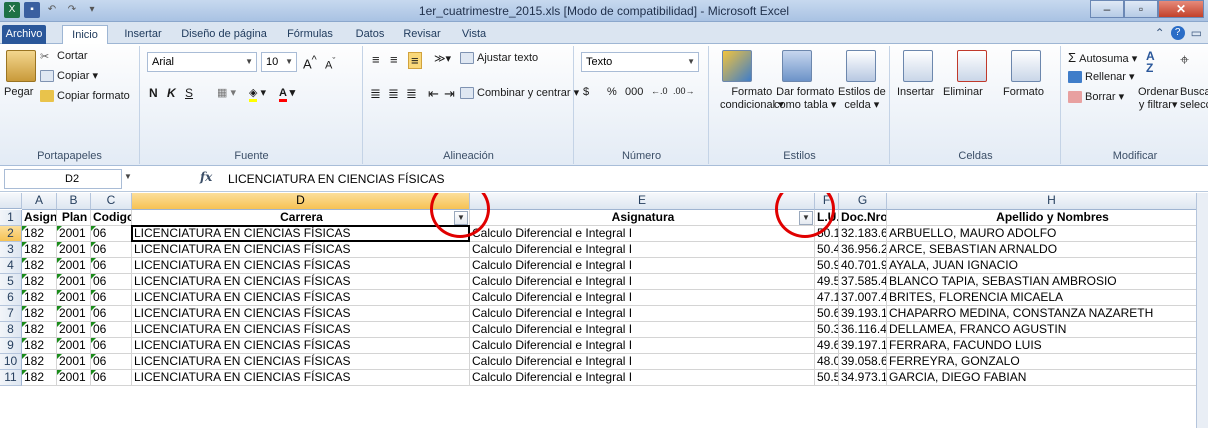  Describe the element at coordinates (202, 62) in the screenshot. I see `font-name-combo: Arial ▼` at that location.